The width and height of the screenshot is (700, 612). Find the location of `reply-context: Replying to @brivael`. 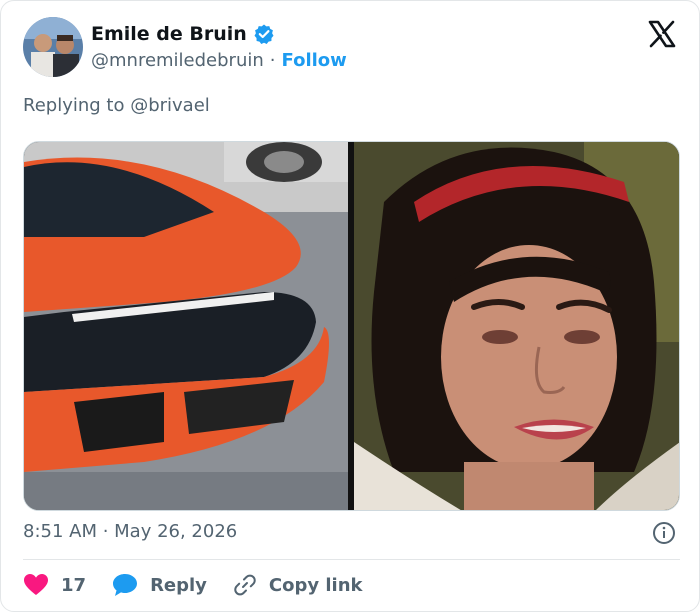

reply-context: Replying to @brivael is located at coordinates (116, 105).